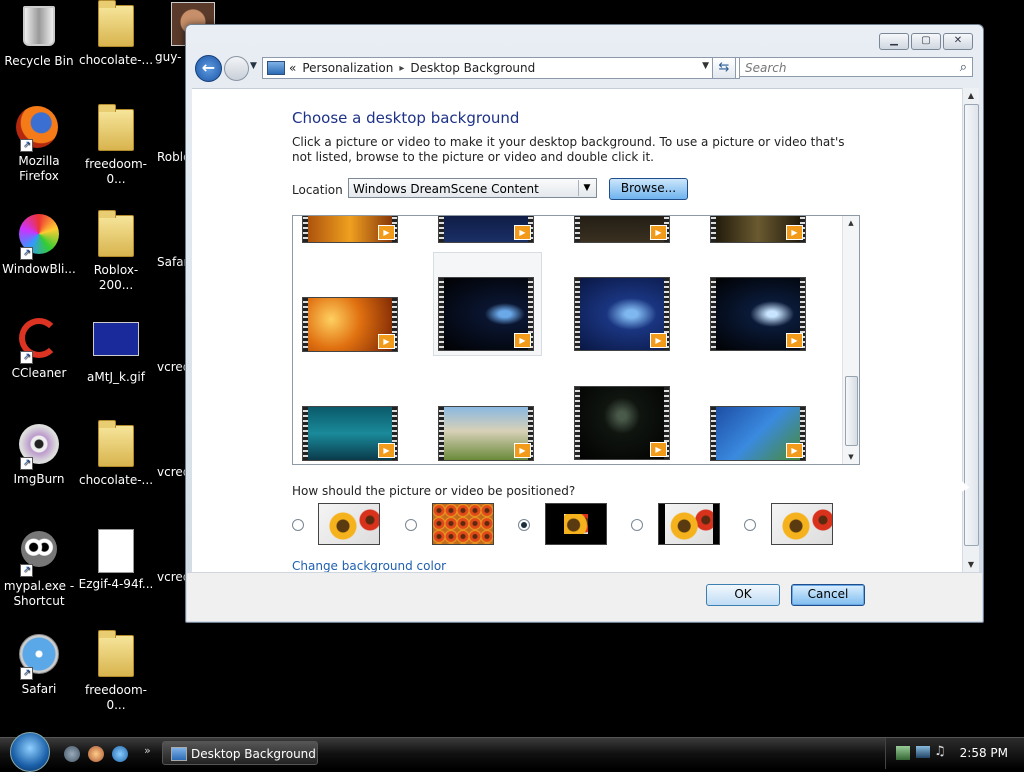 The width and height of the screenshot is (1024, 772). Describe the element at coordinates (963, 68) in the screenshot. I see `search-icon: ⌕` at that location.